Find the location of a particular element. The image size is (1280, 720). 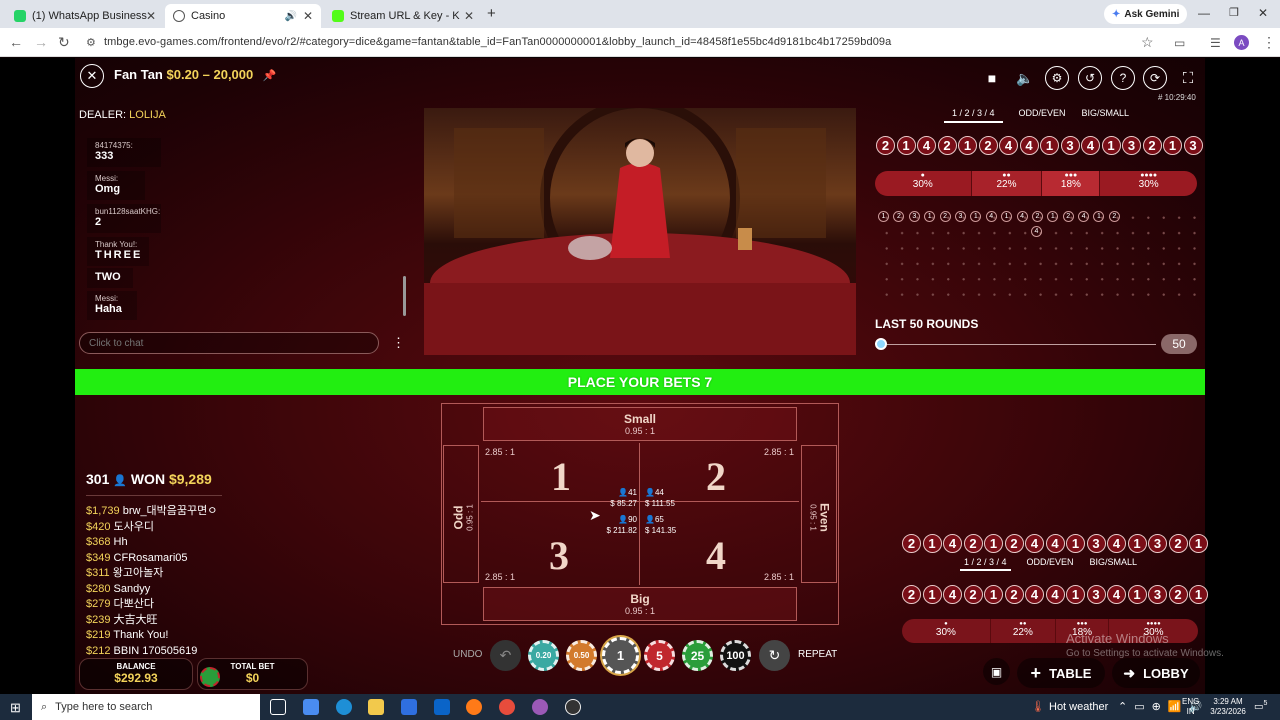

bet-number-2: 2.85 : 1 2 👤44 $ 111.55 is located at coordinates (719, 475).